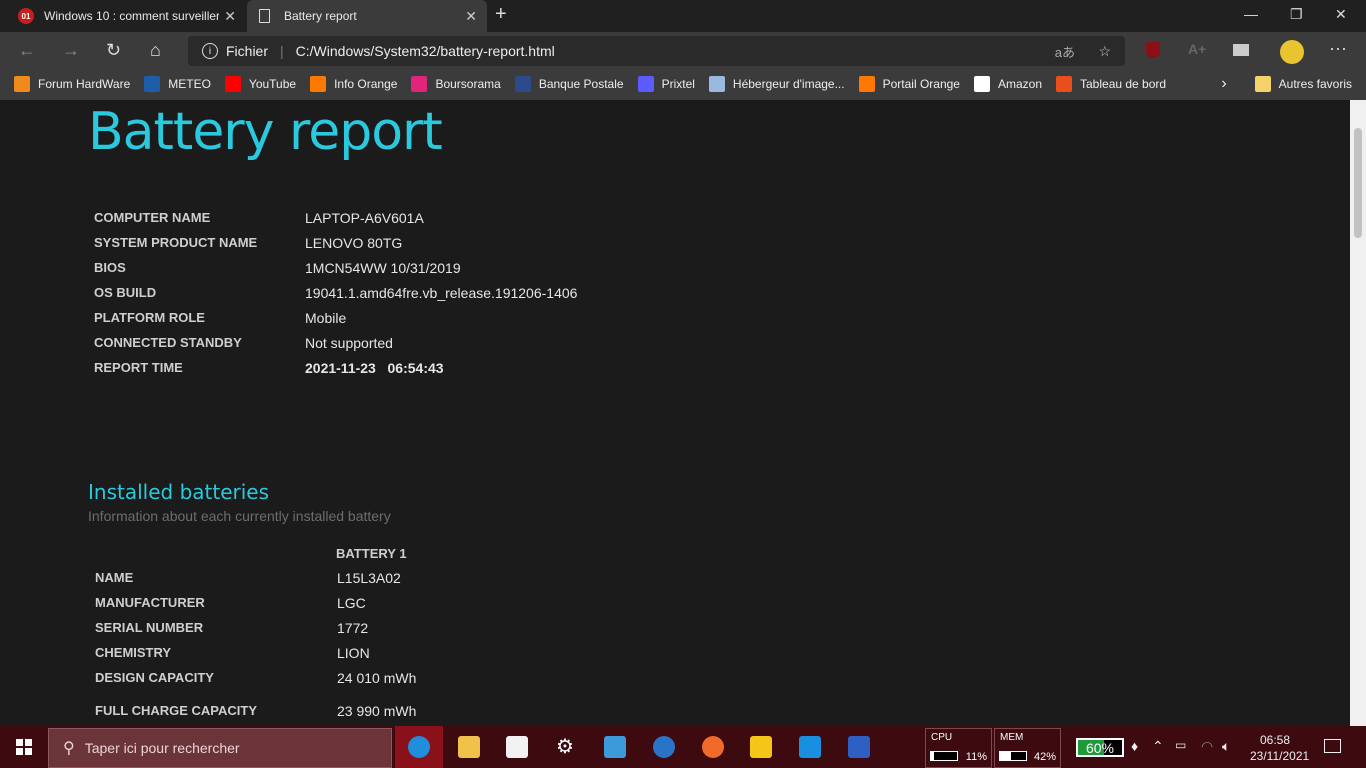 Image resolution: width=1366 pixels, height=768 pixels. What do you see at coordinates (383, 268) in the screenshot?
I see `system-info-value: 1MCN54WW 10/31/2019` at bounding box center [383, 268].